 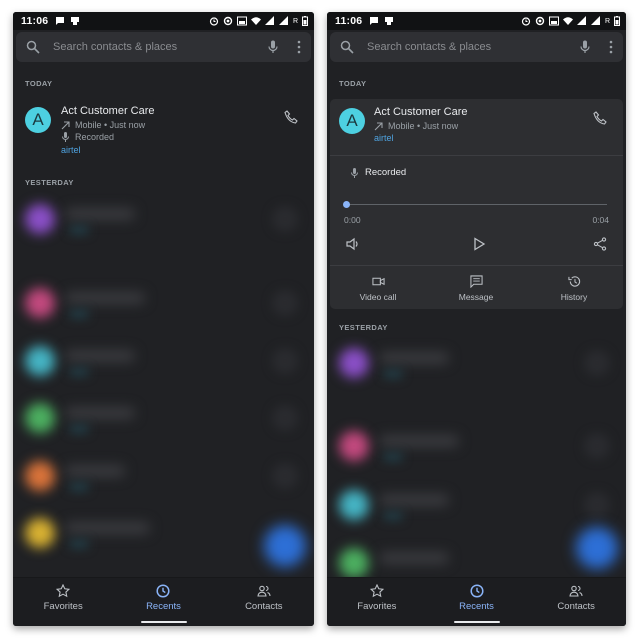 What do you see at coordinates (476, 297) in the screenshot?
I see `action-label: Message` at bounding box center [476, 297].